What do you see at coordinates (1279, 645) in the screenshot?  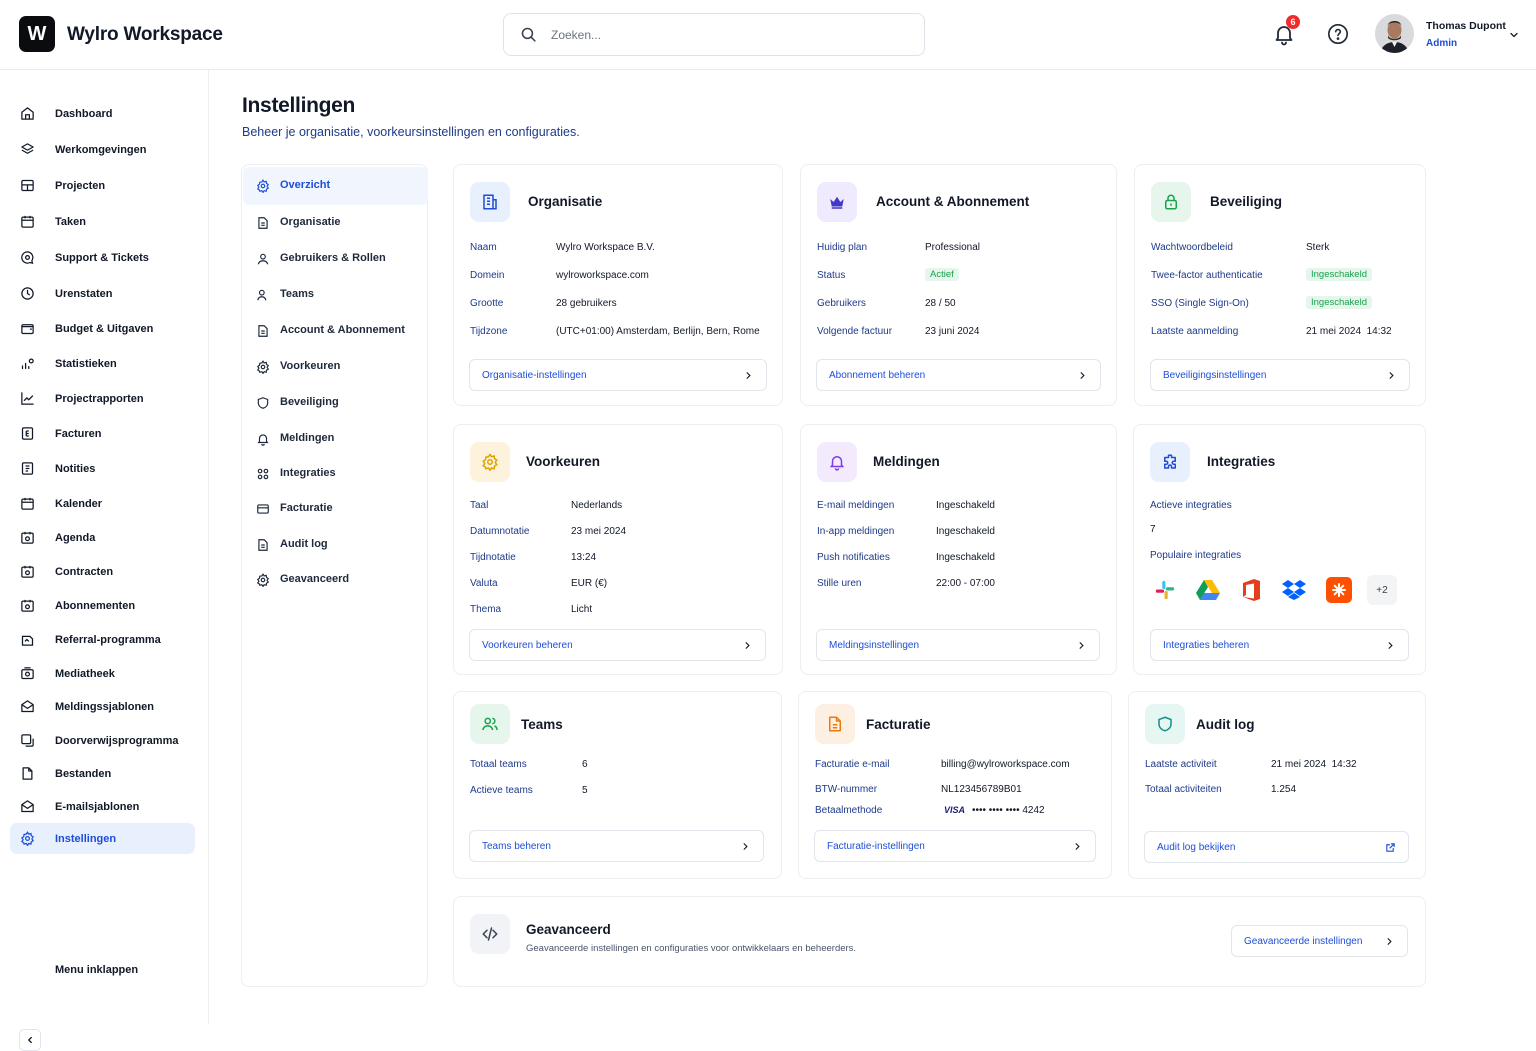 I see `integraties-beheren-button: Integraties beheren` at bounding box center [1279, 645].